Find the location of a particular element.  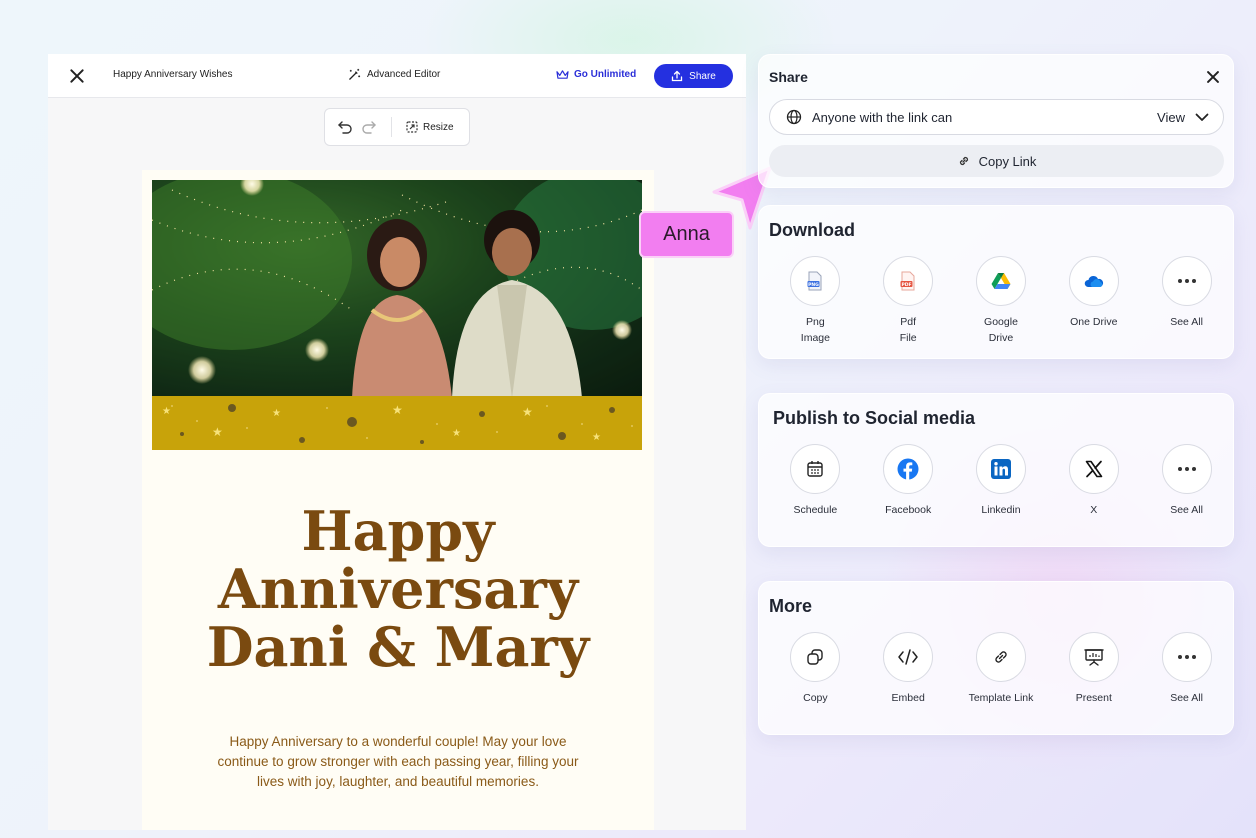

link-icon is located at coordinates (963, 161).